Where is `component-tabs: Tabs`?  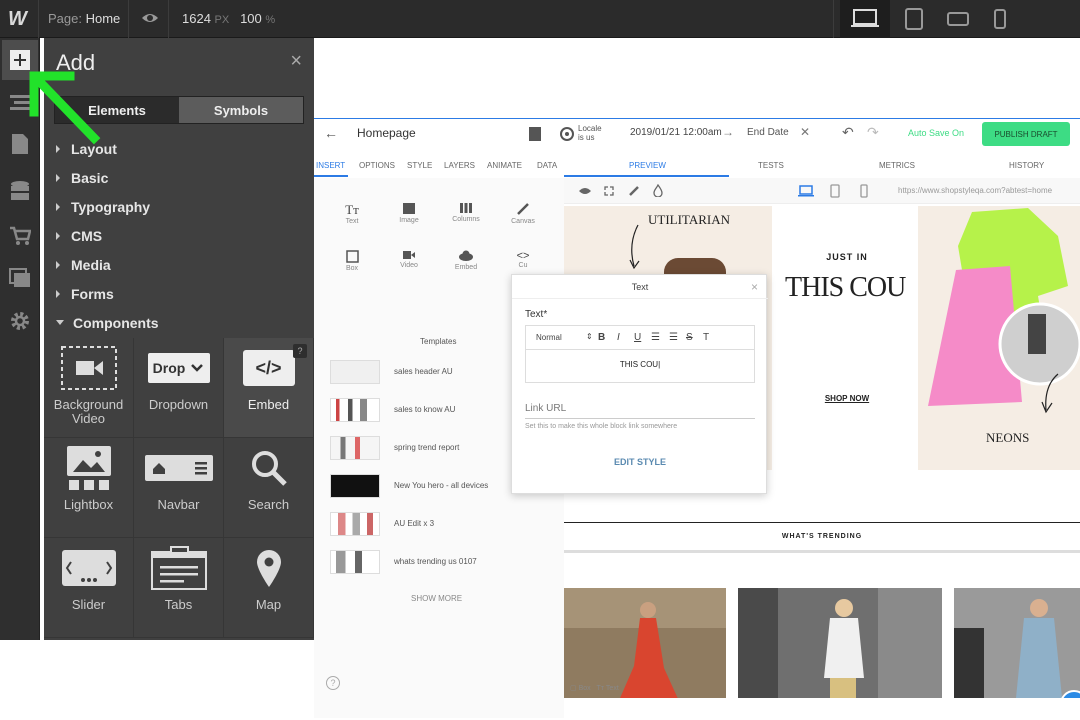 component-tabs: Tabs is located at coordinates (179, 588).